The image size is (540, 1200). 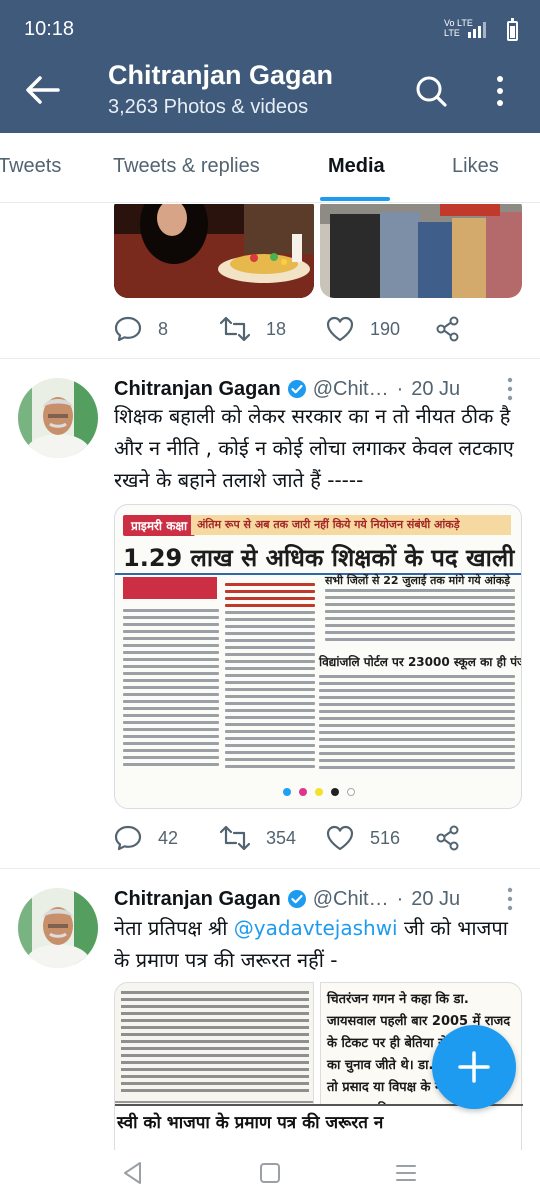 I want to click on reply-count: 8, so click(x=163, y=328).